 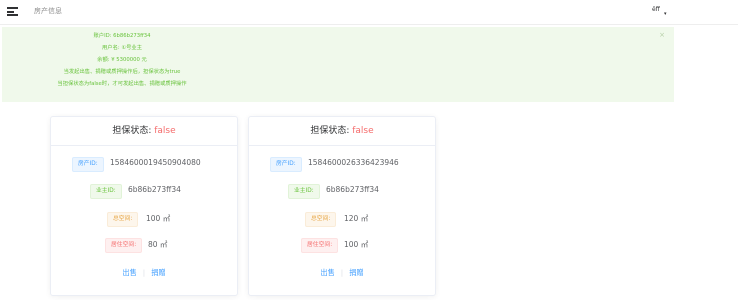 What do you see at coordinates (662, 35) in the screenshot?
I see `close-icon: ×` at bounding box center [662, 35].